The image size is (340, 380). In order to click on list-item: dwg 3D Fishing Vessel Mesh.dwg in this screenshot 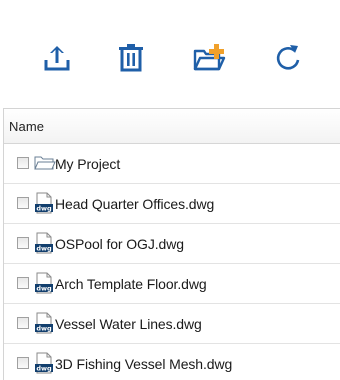, I will do `click(172, 362)`.